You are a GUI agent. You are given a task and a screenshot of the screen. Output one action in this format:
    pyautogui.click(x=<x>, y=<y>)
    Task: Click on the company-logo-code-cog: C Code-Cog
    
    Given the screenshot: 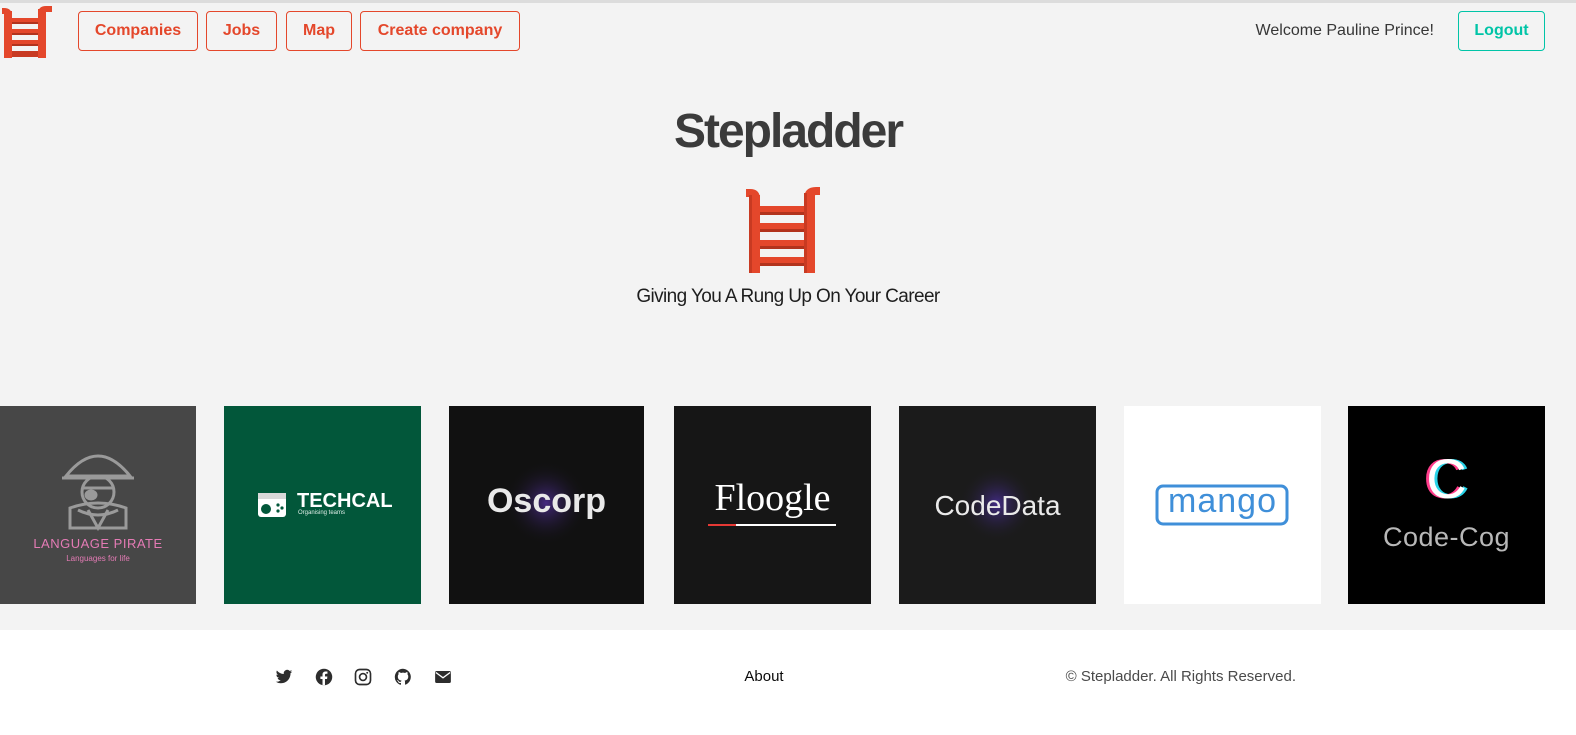 What is the action you would take?
    pyautogui.click(x=1446, y=505)
    